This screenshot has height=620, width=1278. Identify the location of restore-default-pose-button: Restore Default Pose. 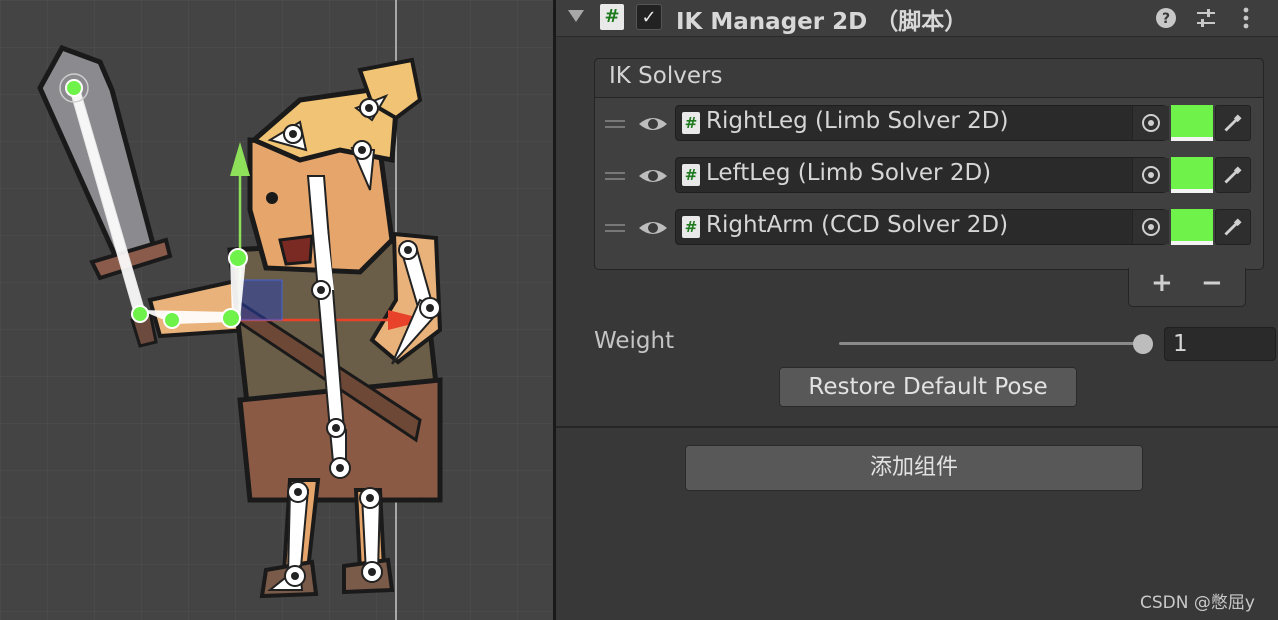
(928, 387).